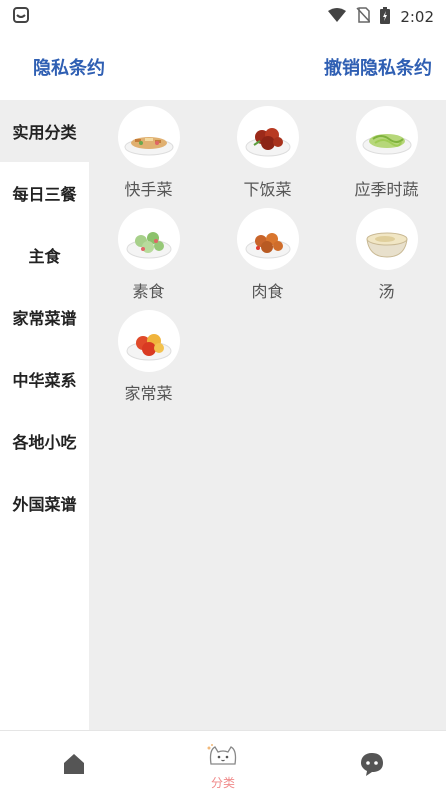 The height and width of the screenshot is (801, 446). Describe the element at coordinates (386, 239) in the screenshot. I see `soup-dish-image` at that location.